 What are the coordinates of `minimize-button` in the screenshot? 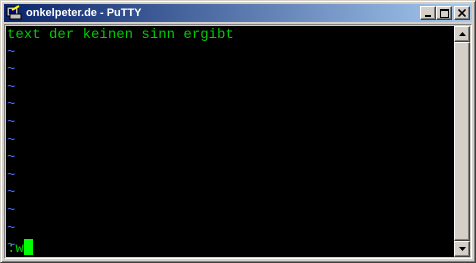 It's located at (428, 13).